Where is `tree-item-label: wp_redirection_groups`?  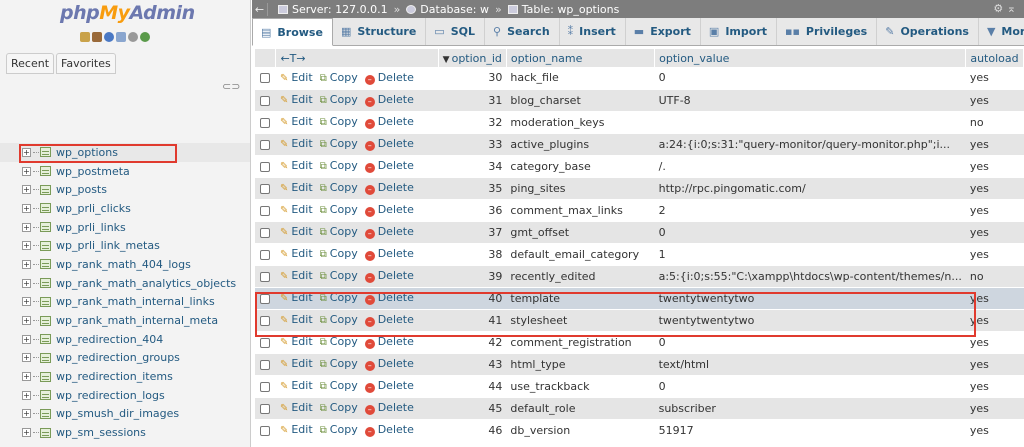
tree-item-label: wp_redirection_groups is located at coordinates (118, 357).